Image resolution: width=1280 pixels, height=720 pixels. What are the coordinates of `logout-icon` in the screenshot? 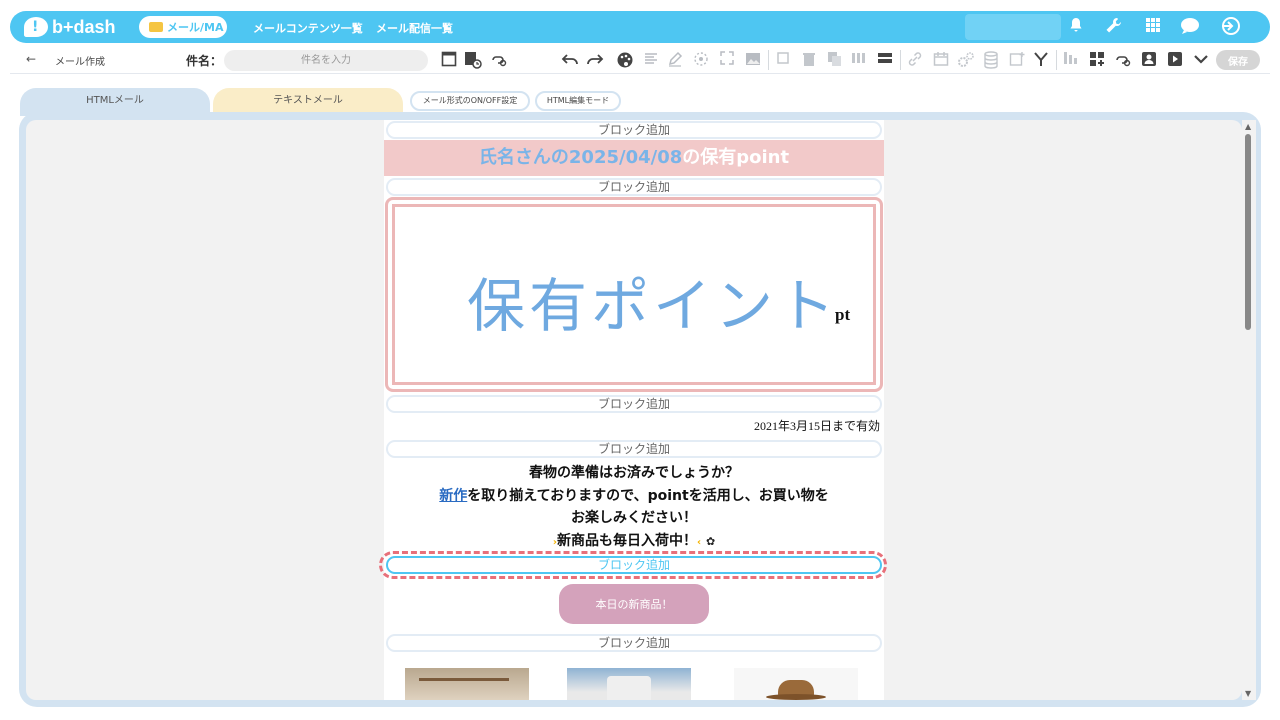 It's located at (1230, 27).